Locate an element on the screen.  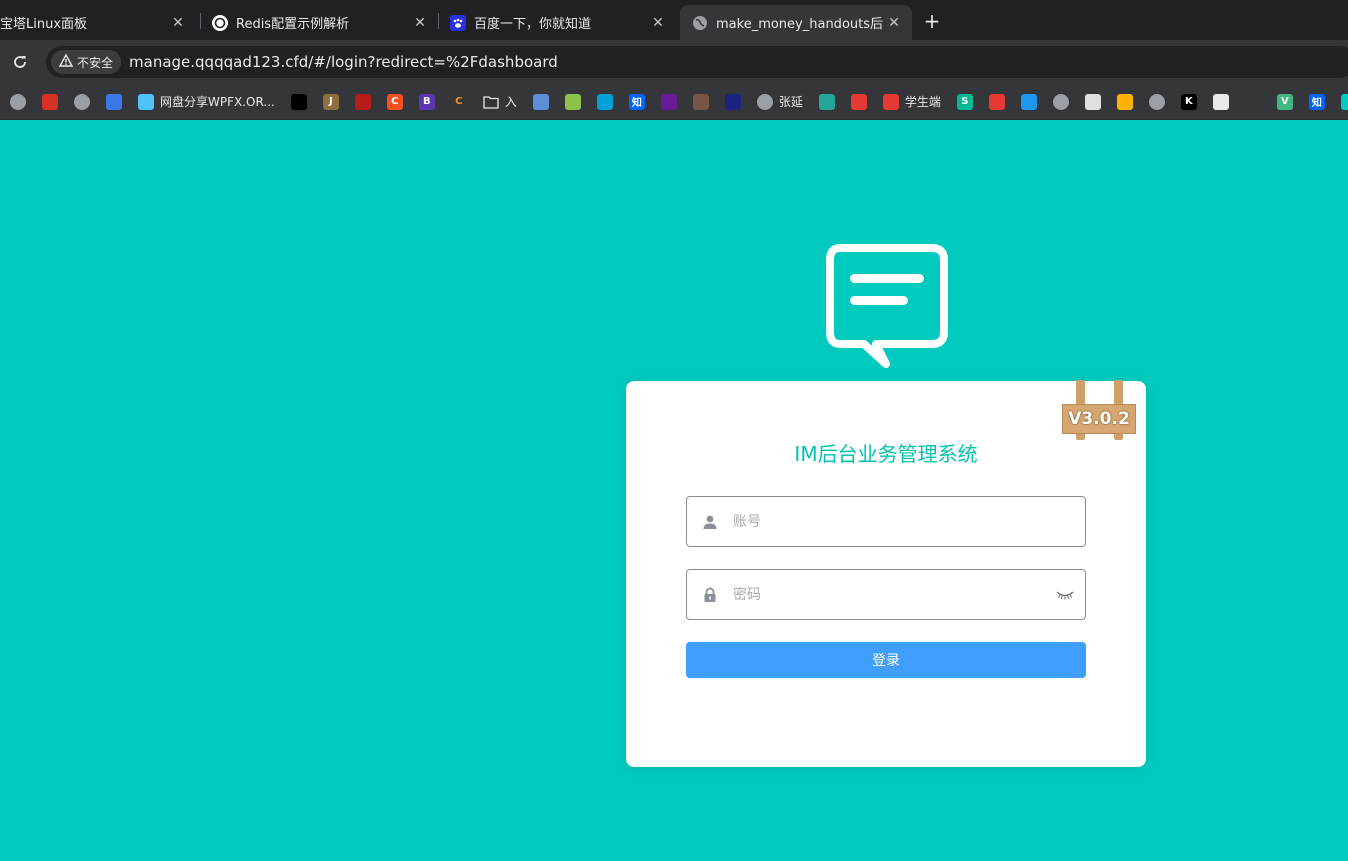
eye-closed-icon is located at coordinates (1065, 595).